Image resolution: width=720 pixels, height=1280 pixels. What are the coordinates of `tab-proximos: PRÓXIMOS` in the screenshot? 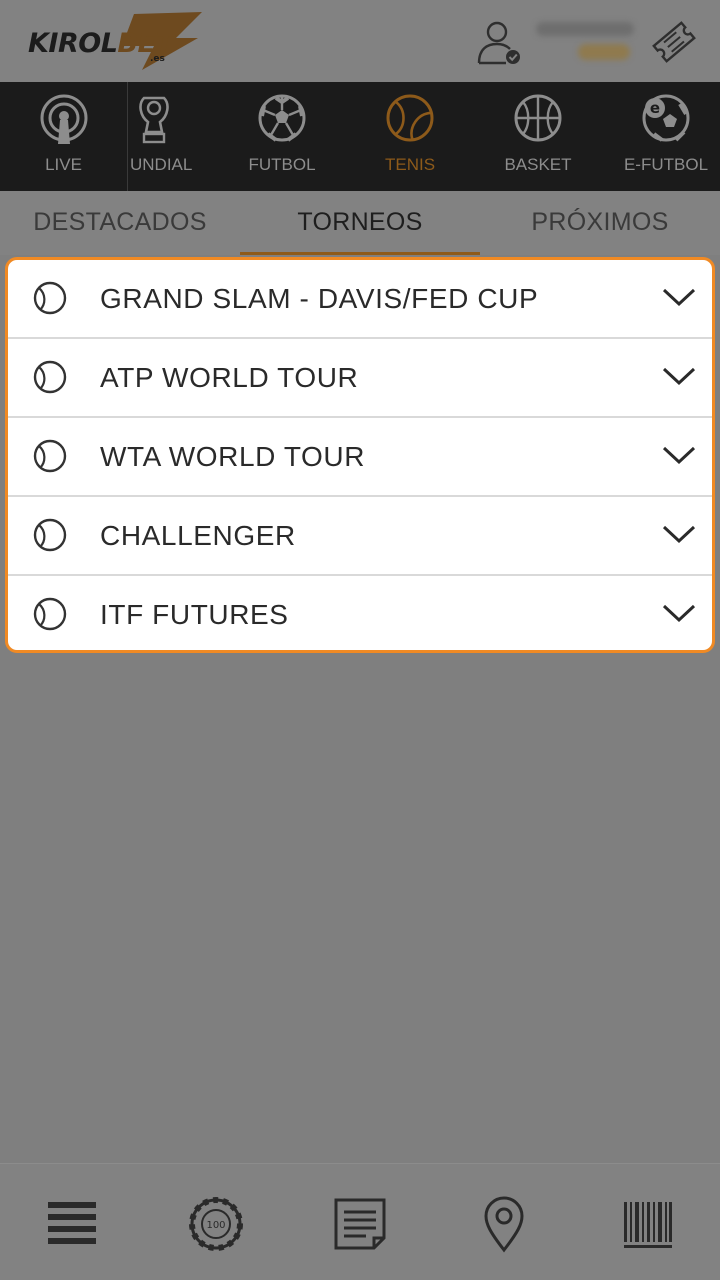 It's located at (600, 223).